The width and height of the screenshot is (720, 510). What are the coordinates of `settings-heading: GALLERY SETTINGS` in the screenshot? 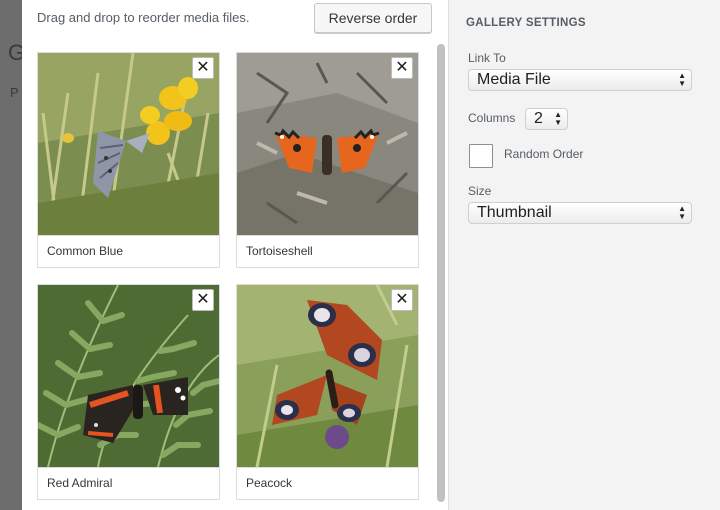 It's located at (526, 23).